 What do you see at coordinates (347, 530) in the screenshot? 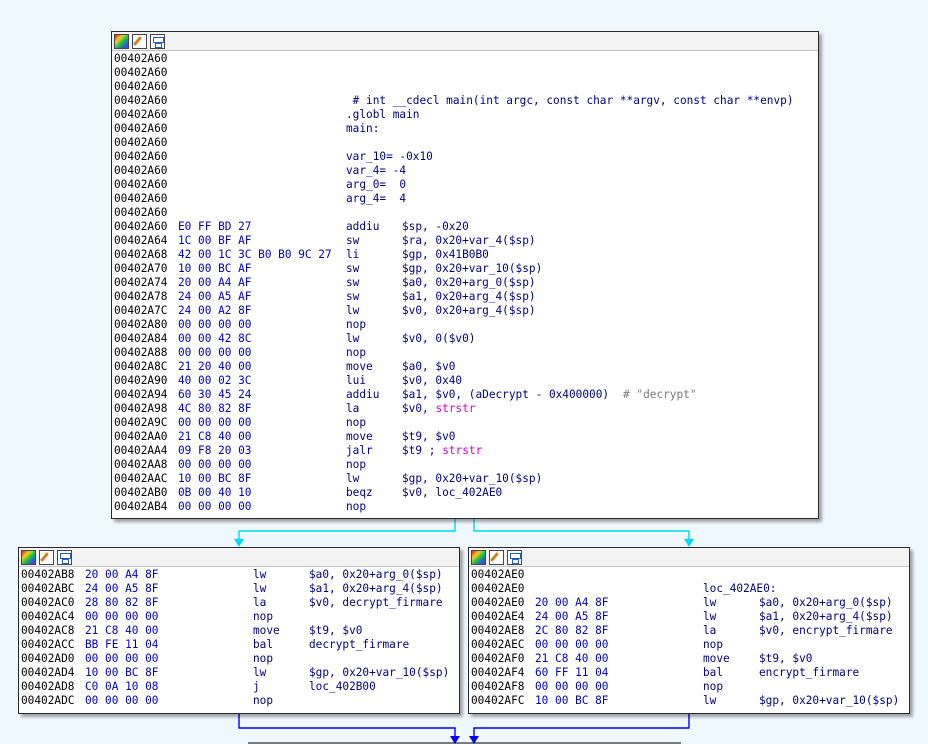
I see `edge-to-left-block` at bounding box center [347, 530].